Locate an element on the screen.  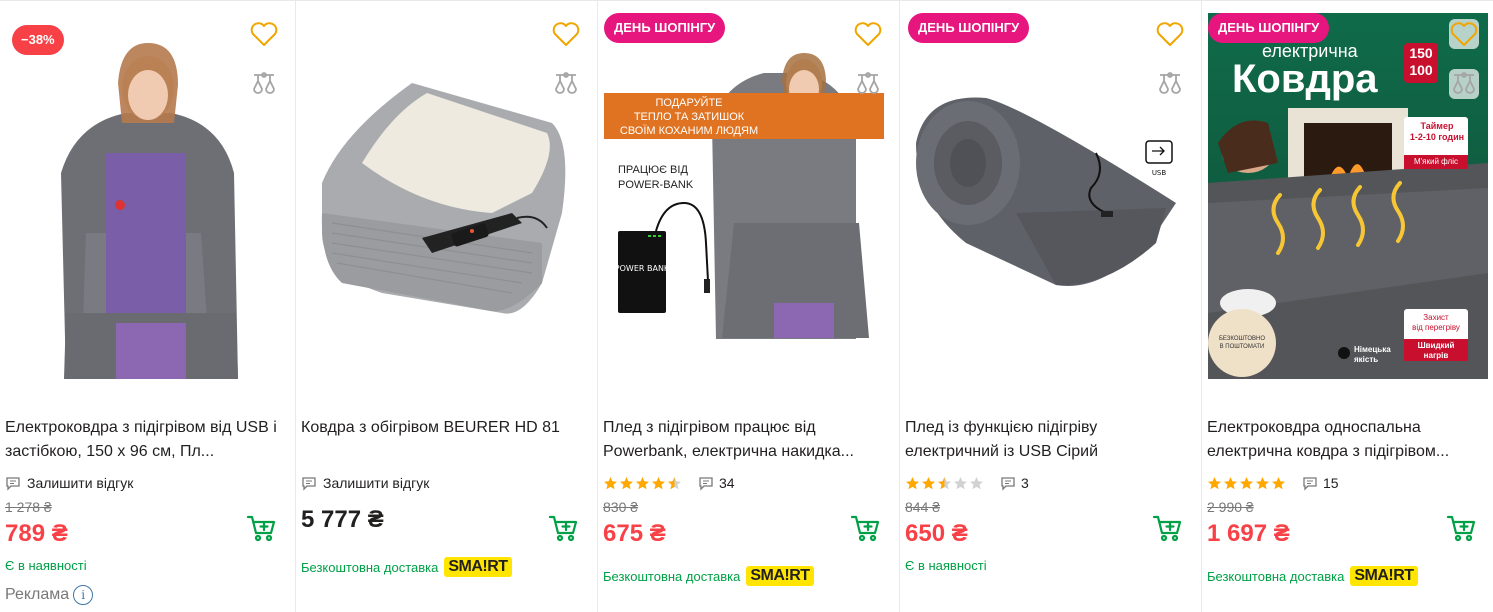
product-photo: USB is located at coordinates (1046, 196).